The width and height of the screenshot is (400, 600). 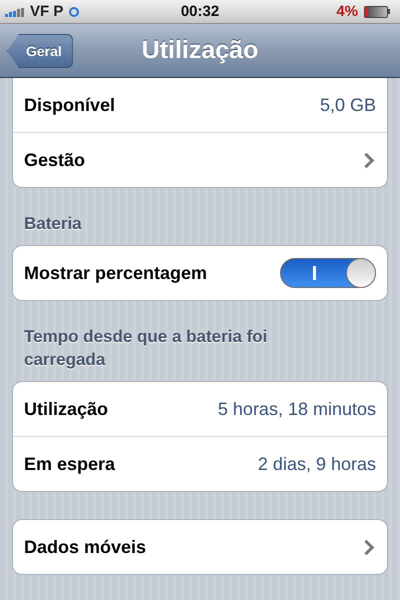 What do you see at coordinates (297, 409) in the screenshot?
I see `row-value: 5 horas, 18 minutos` at bounding box center [297, 409].